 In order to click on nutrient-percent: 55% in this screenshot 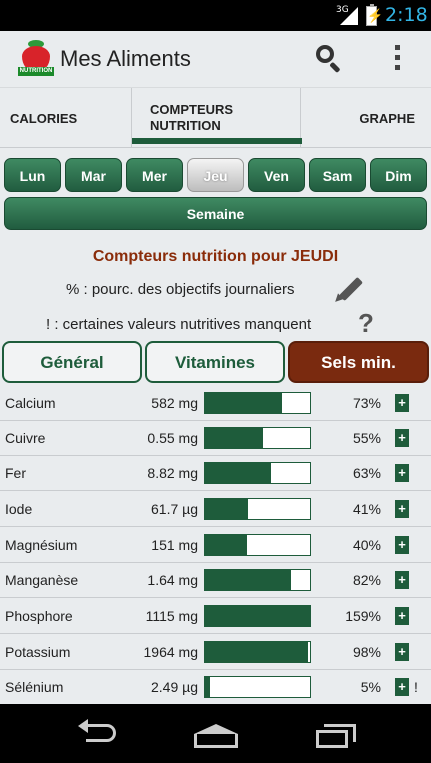, I will do `click(366, 438)`.